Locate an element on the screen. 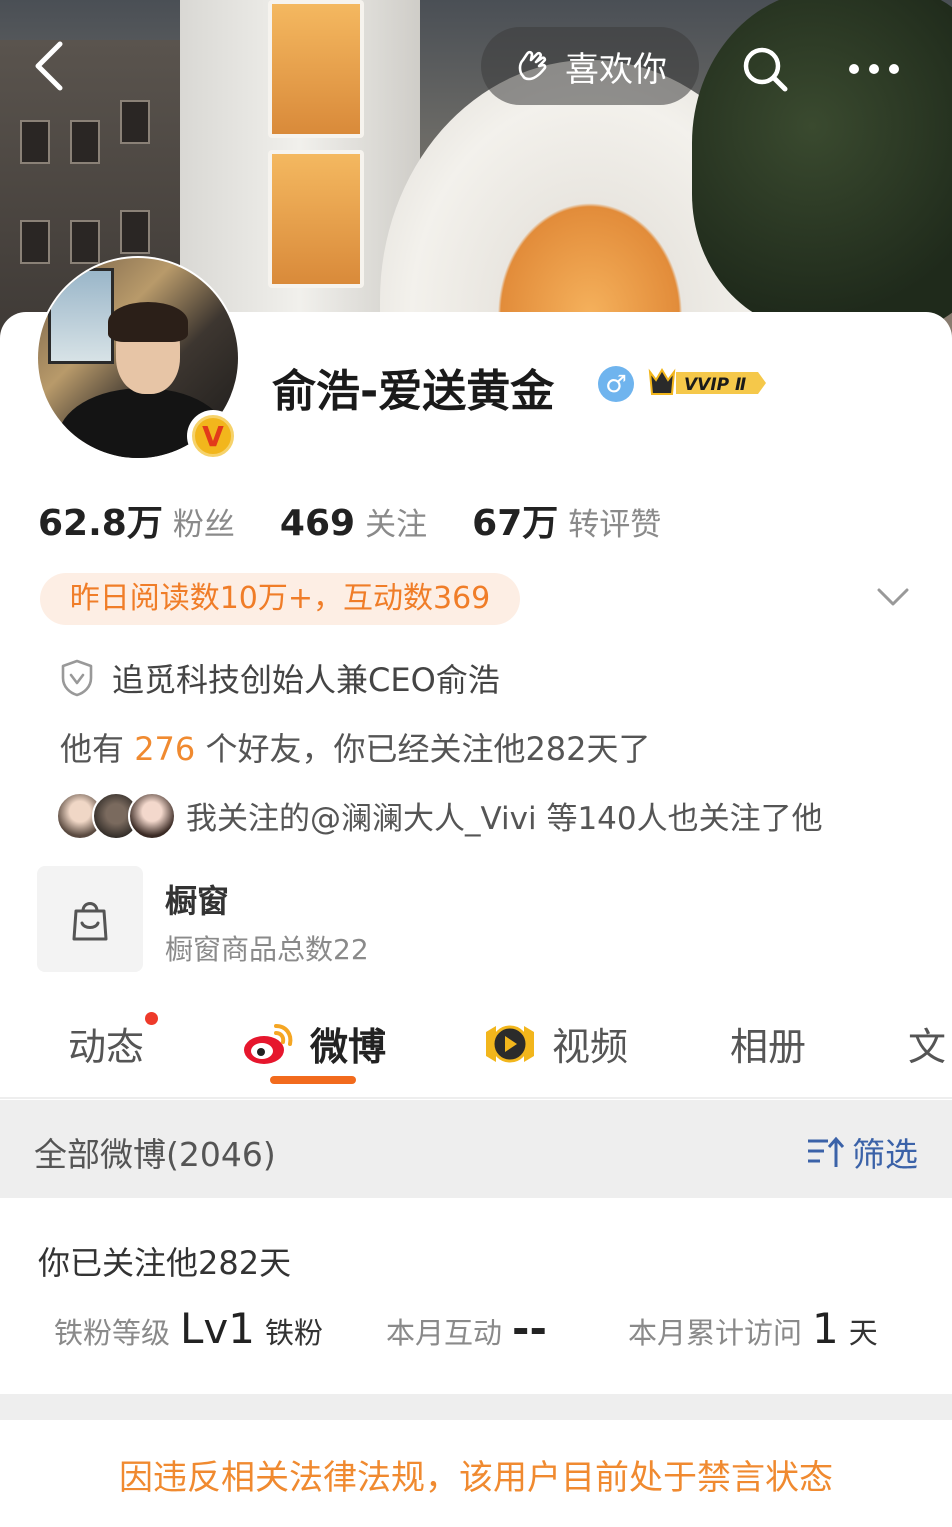 The height and width of the screenshot is (1527, 952). mutual-followers-row: 我关注的@澜澜大人_Vivi 等140人也关注了他 is located at coordinates (439, 816).